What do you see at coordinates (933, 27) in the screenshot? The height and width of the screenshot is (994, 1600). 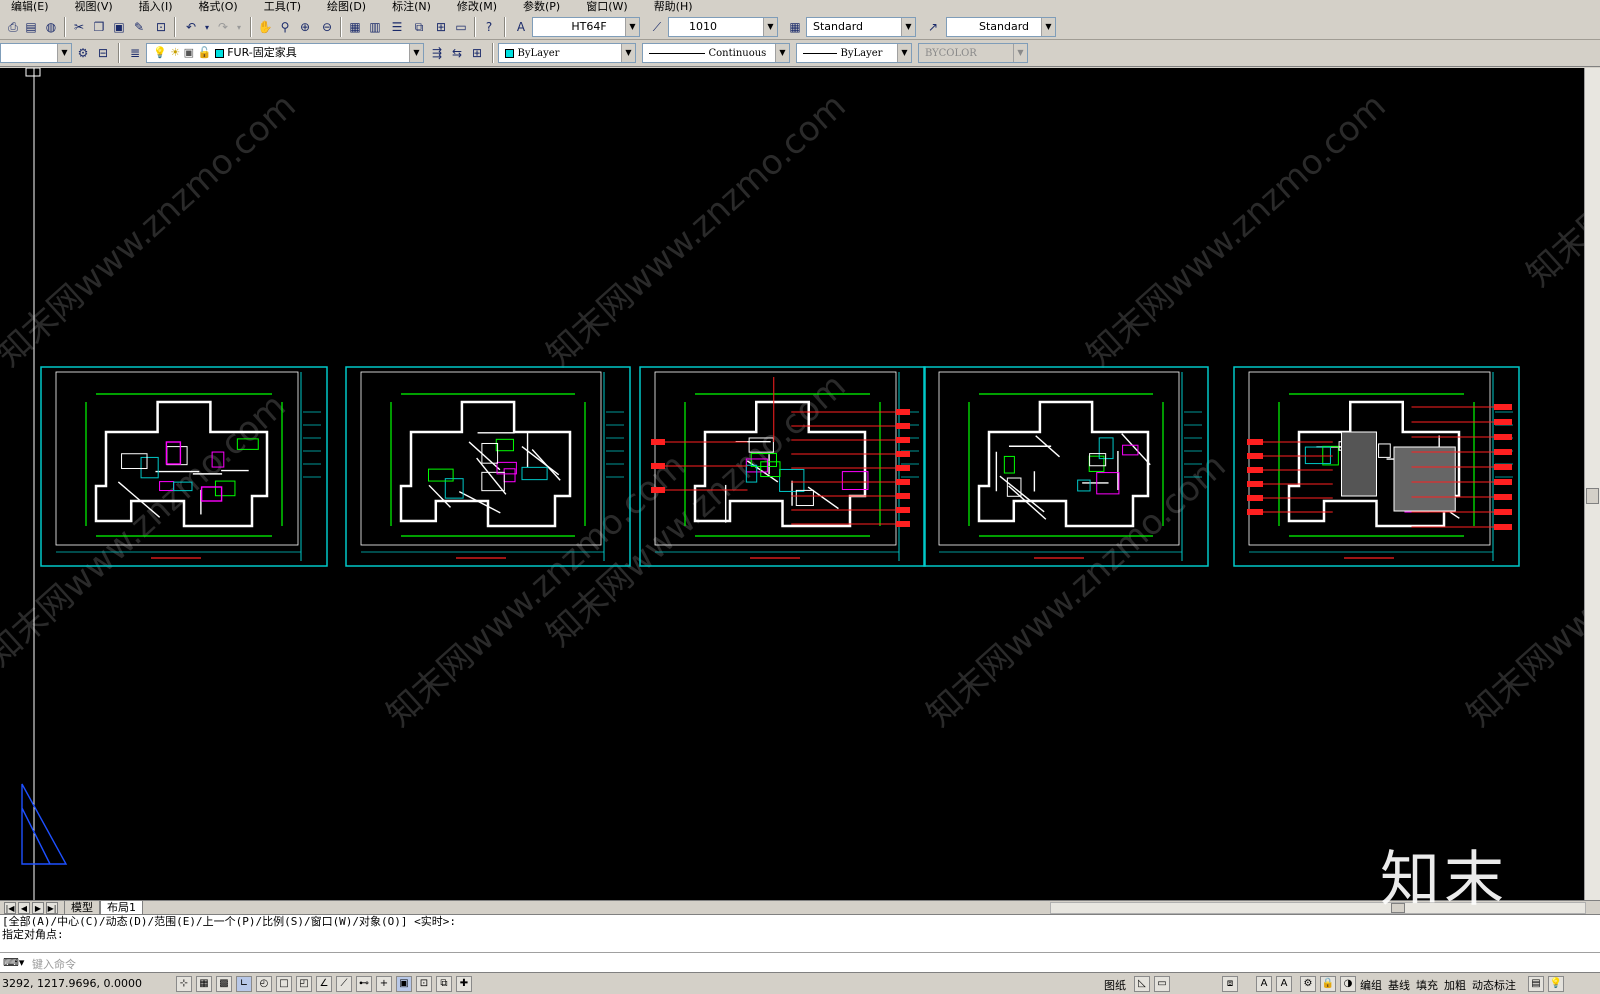 I see `multileader-style-icon: ↗` at bounding box center [933, 27].